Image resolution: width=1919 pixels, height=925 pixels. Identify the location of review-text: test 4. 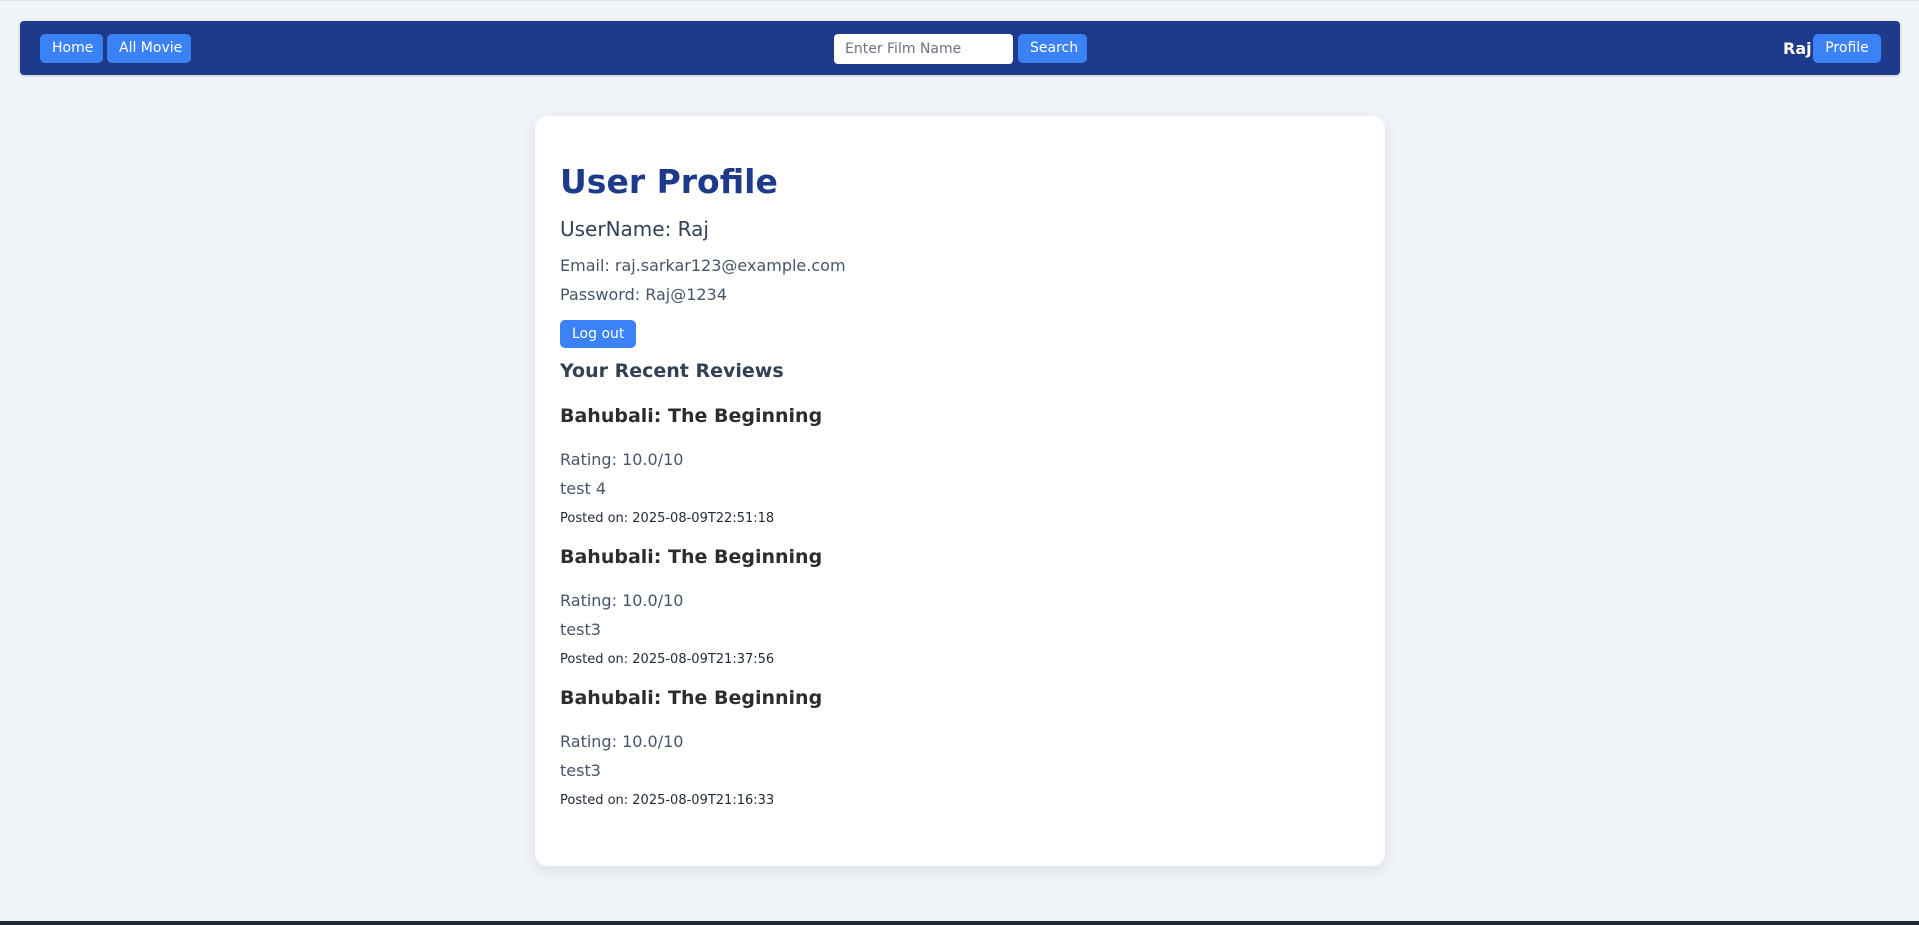
(583, 488).